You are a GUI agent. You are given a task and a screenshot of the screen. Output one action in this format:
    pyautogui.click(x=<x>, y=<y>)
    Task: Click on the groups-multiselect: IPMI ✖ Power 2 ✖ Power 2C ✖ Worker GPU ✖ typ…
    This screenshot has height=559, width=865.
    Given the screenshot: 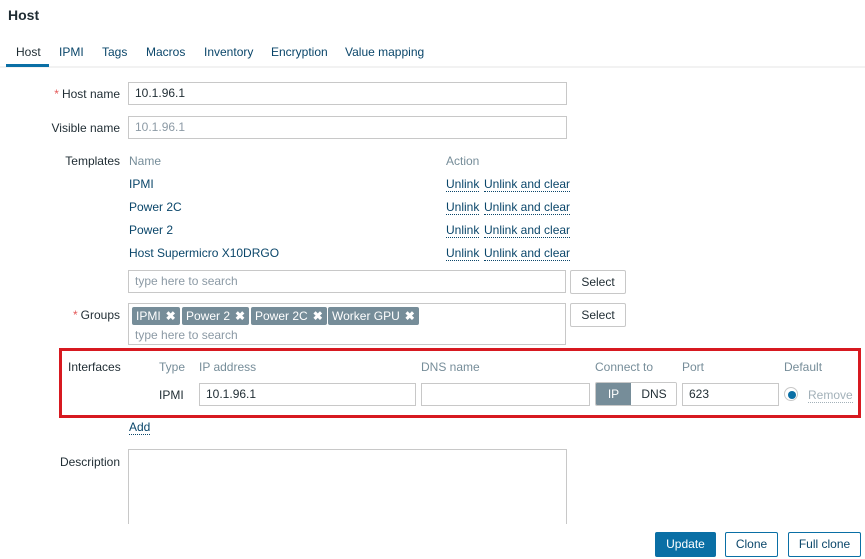 What is the action you would take?
    pyautogui.click(x=347, y=324)
    